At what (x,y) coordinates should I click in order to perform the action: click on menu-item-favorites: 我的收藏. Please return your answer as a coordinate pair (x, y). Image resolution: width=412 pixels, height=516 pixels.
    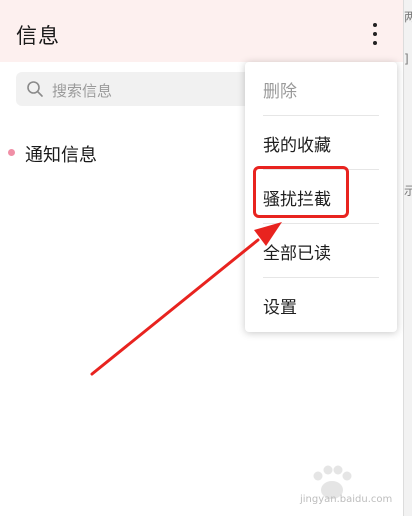
    Looking at the image, I should click on (321, 143).